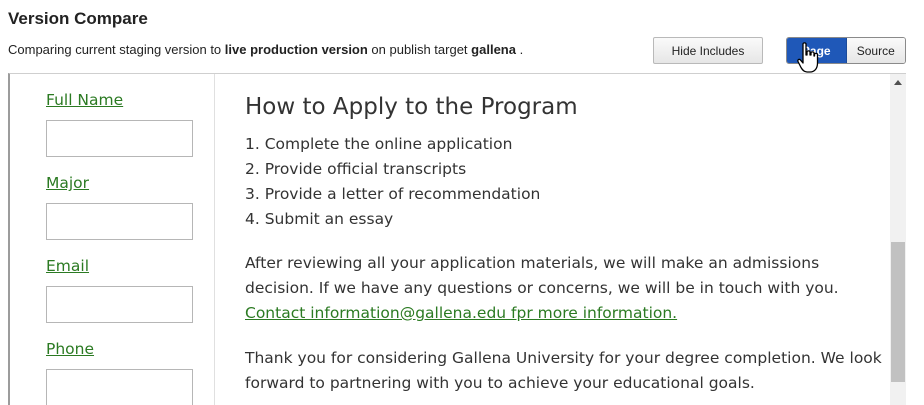 The image size is (924, 405). I want to click on subtitle-text-3: ., so click(519, 49).